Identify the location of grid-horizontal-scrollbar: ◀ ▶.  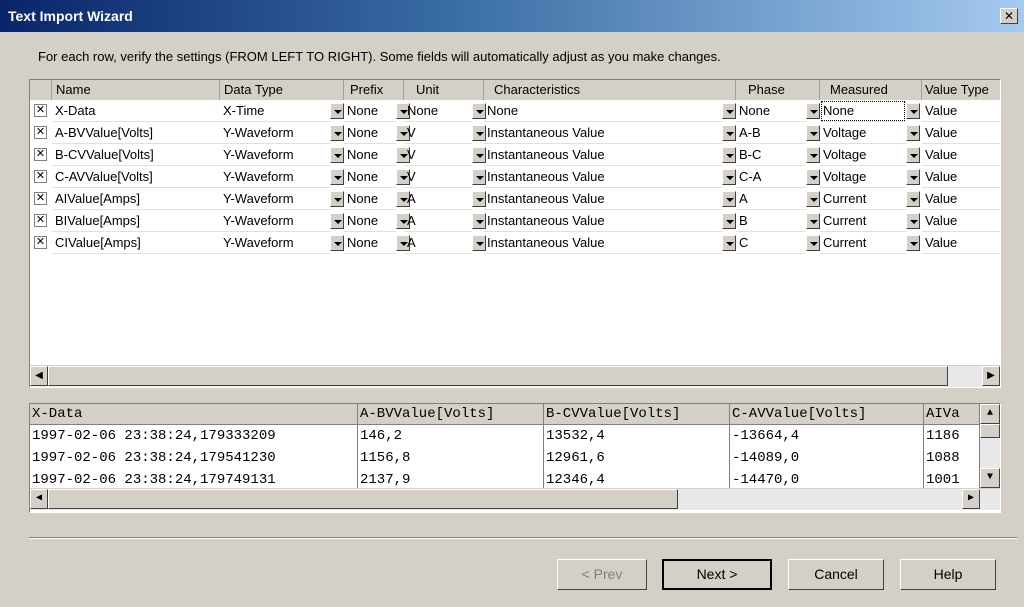
(515, 376).